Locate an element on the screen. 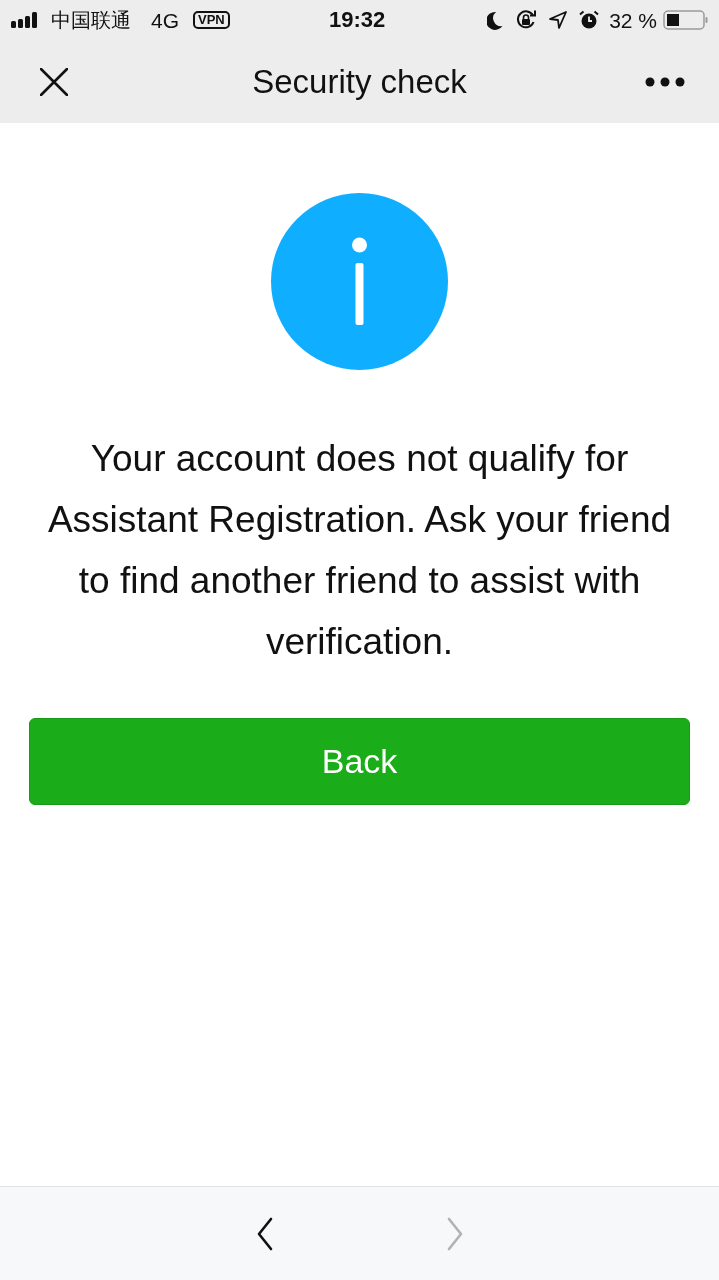  network-type: 4G is located at coordinates (165, 20).